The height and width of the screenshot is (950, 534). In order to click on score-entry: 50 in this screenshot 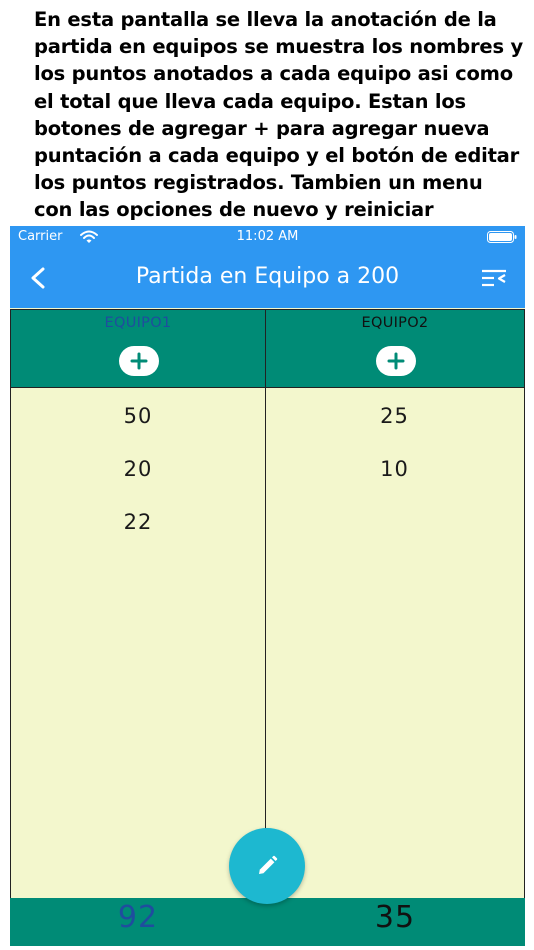, I will do `click(138, 416)`.